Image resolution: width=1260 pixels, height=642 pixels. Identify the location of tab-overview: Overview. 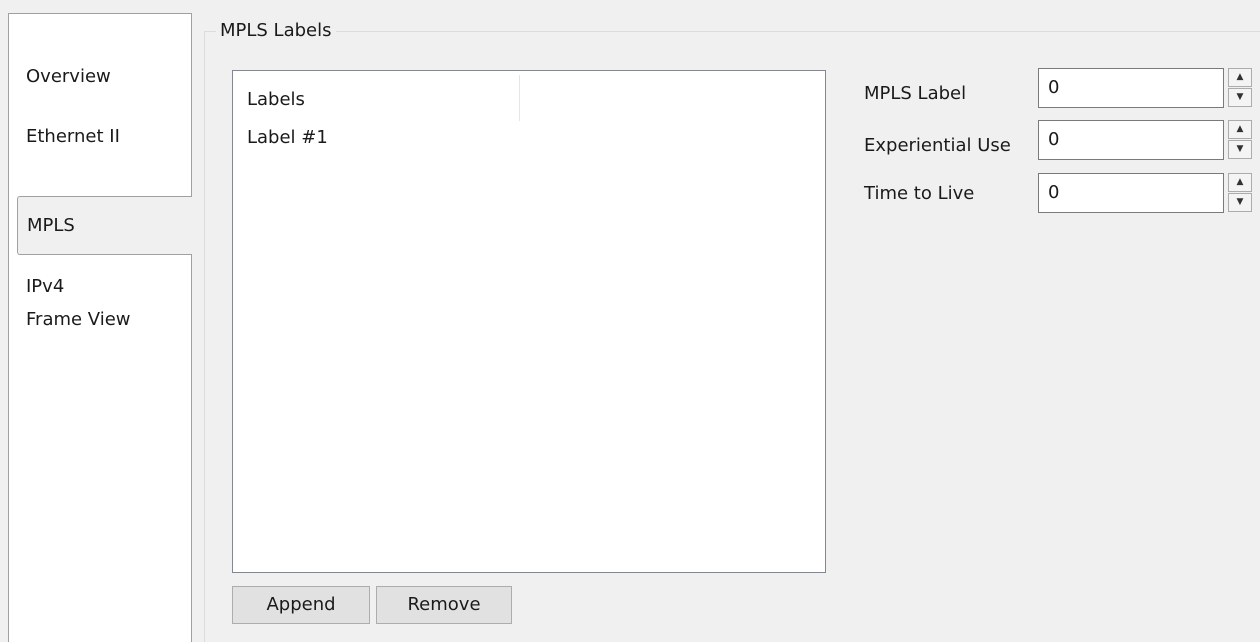
(68, 77).